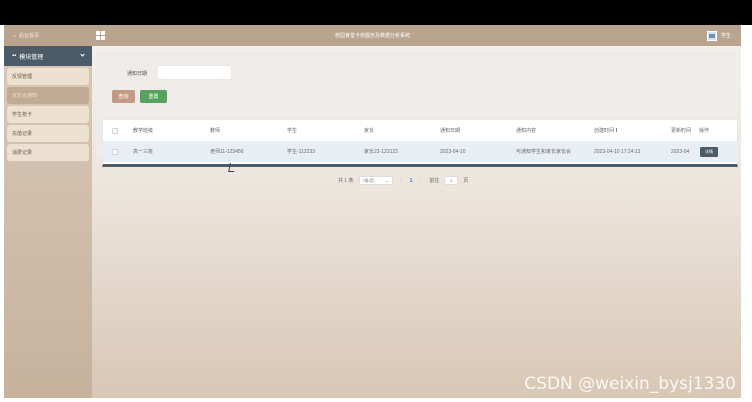  I want to click on notice-date-input, so click(194, 72).